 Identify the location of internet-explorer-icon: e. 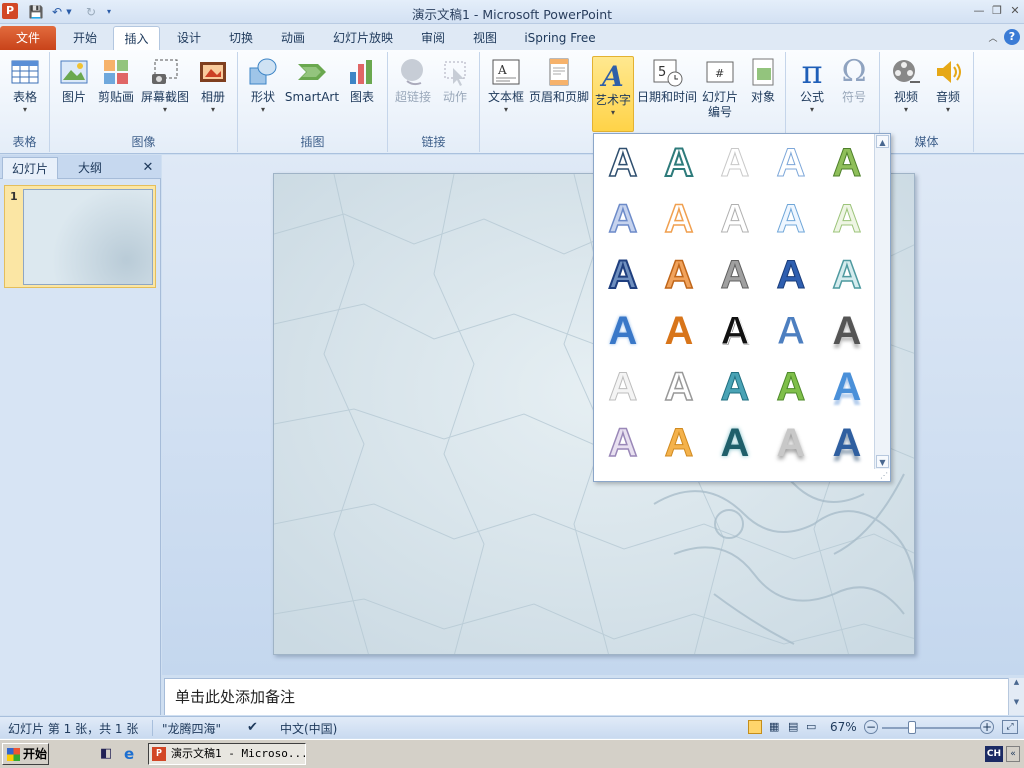
(129, 754).